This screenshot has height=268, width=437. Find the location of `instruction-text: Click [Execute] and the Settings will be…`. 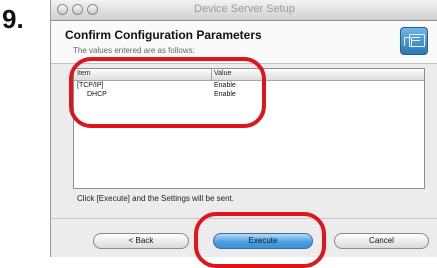

instruction-text: Click [Execute] and the Settings will be… is located at coordinates (155, 198).